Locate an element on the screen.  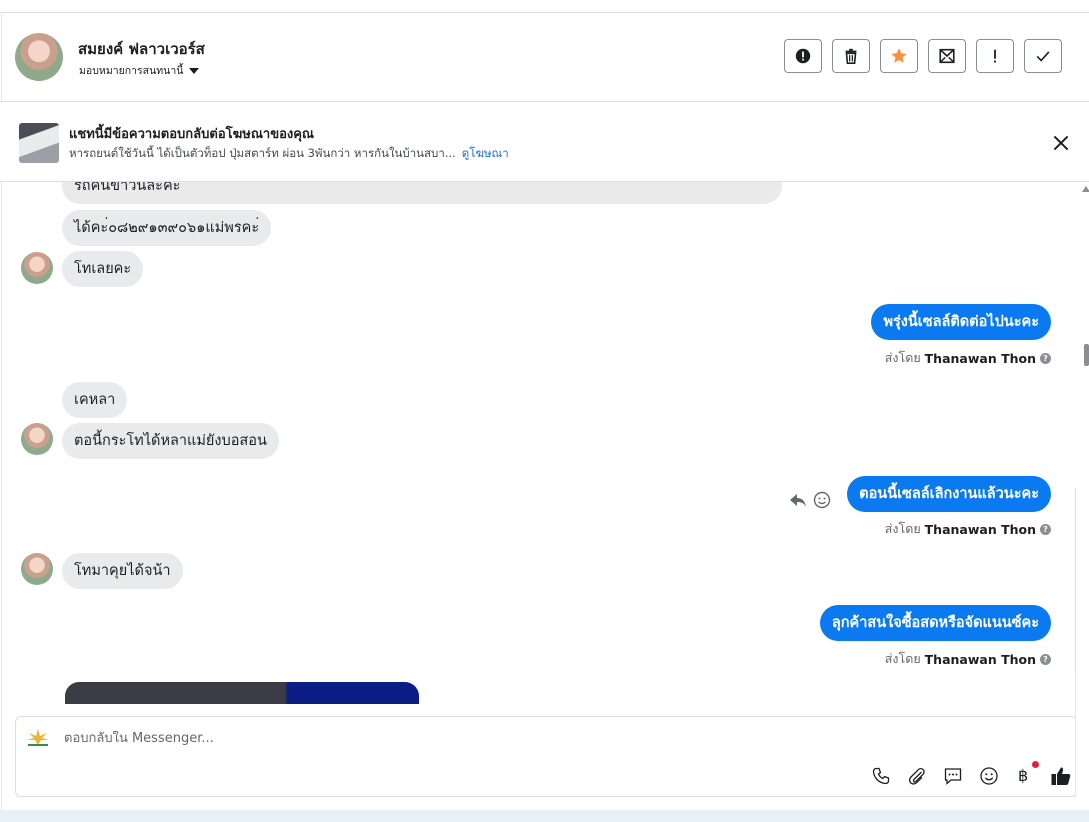
close-icon is located at coordinates (1061, 143).